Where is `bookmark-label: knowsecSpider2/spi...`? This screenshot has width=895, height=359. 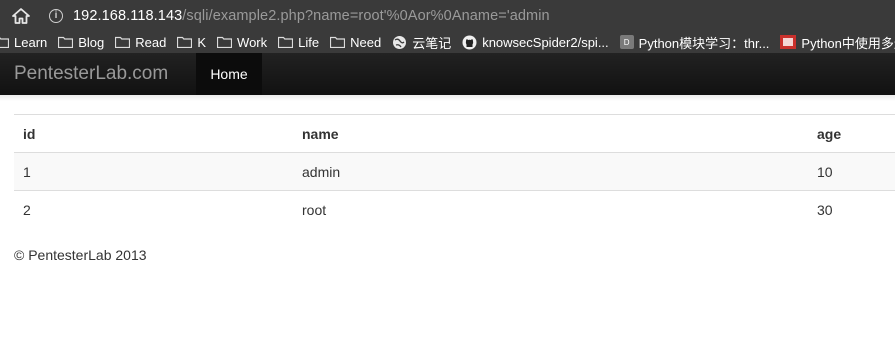 bookmark-label: knowsecSpider2/spi... is located at coordinates (545, 42).